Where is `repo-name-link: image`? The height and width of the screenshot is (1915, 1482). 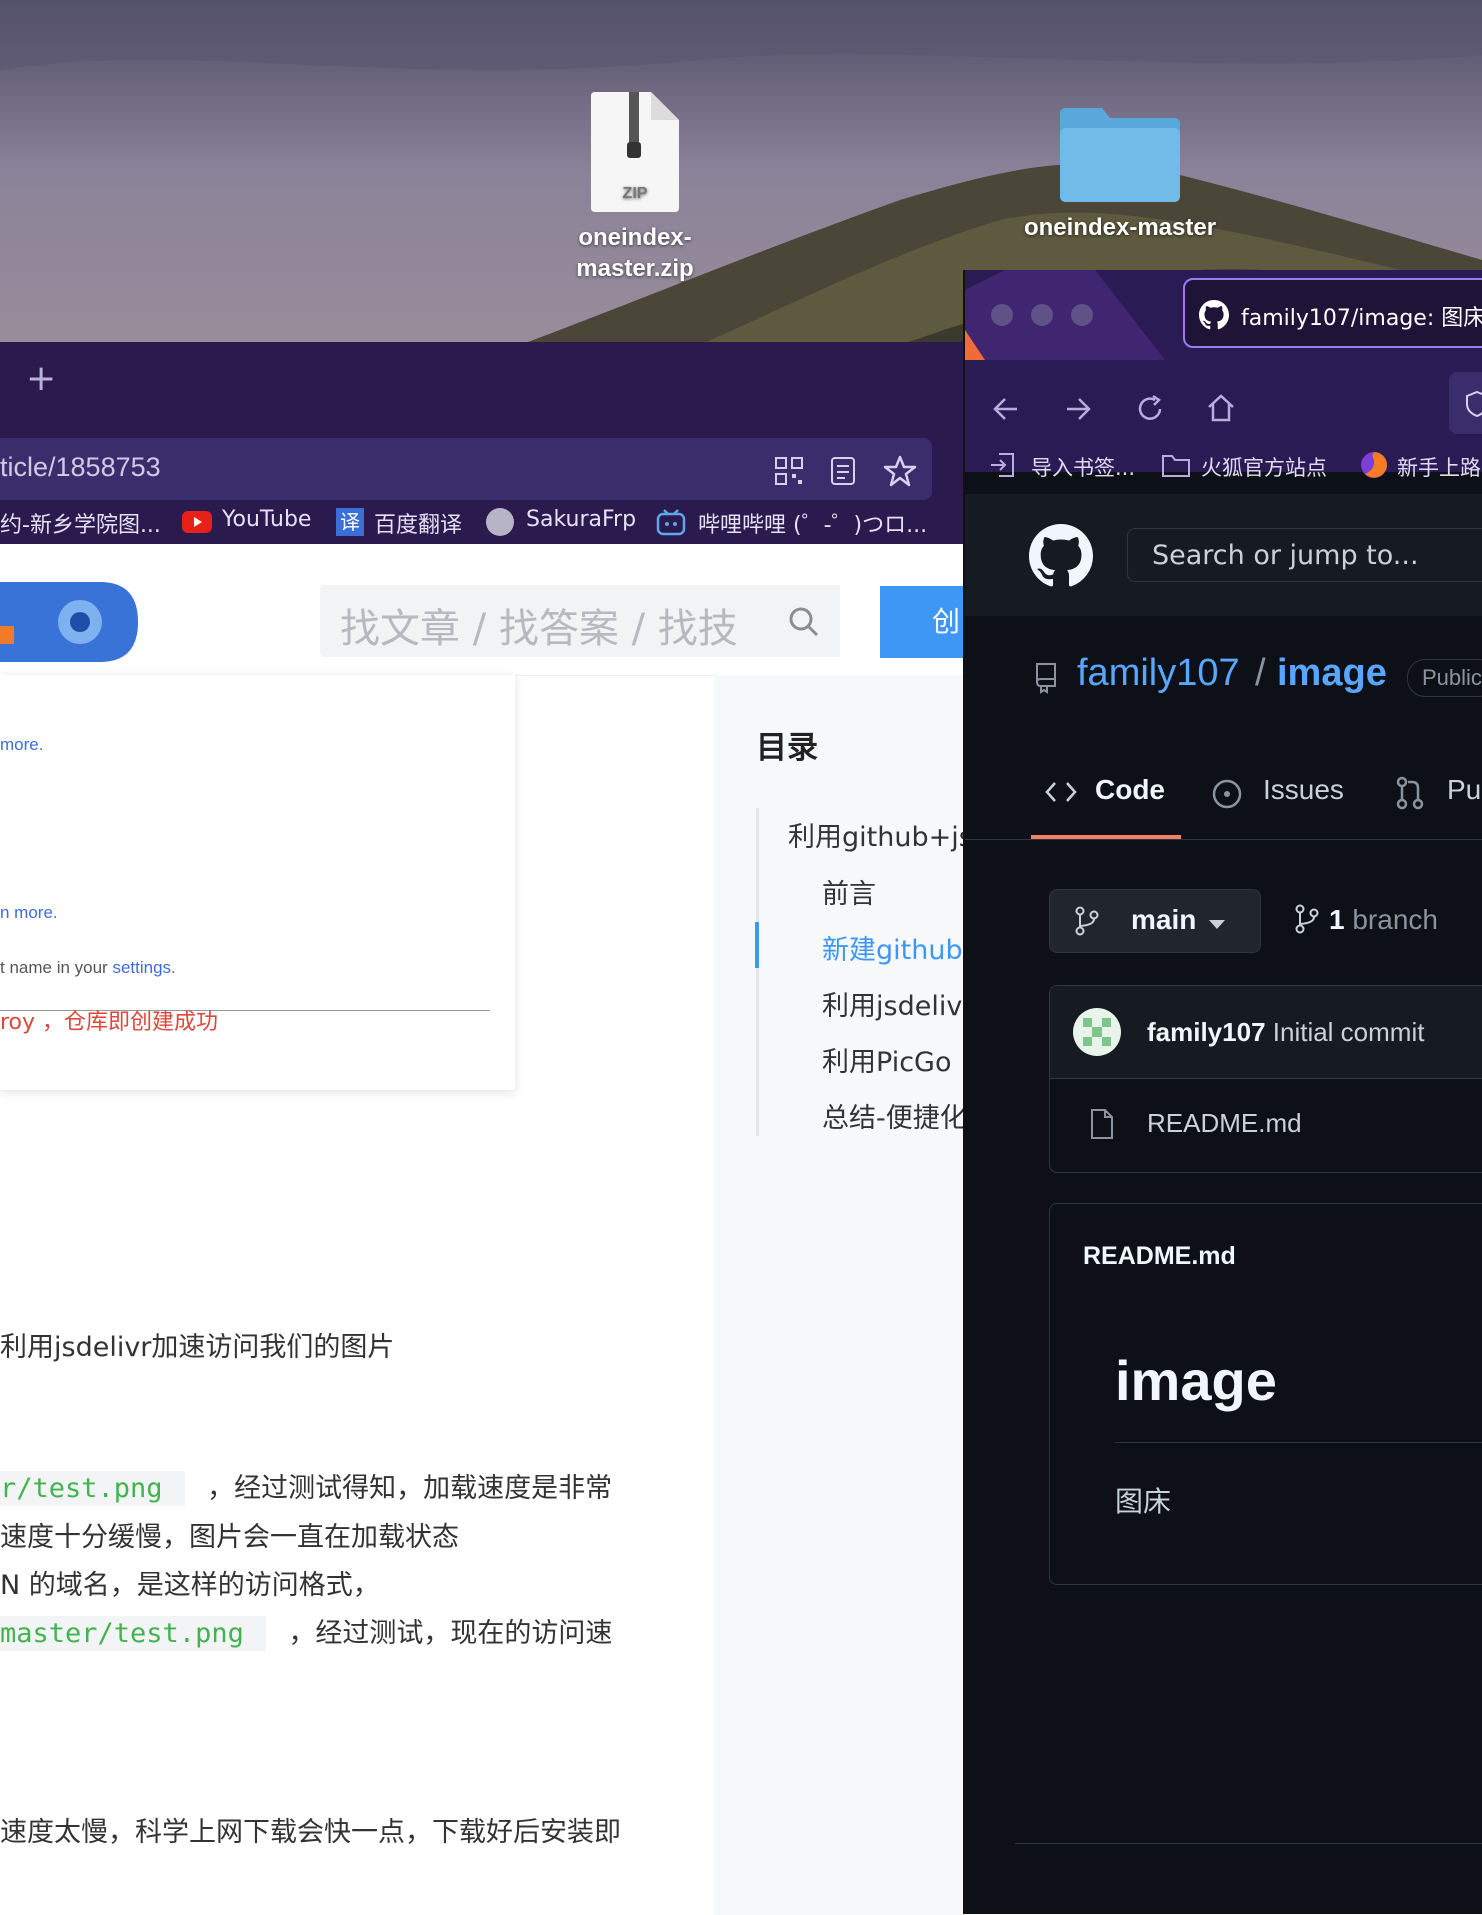
repo-name-link: image is located at coordinates (1332, 673).